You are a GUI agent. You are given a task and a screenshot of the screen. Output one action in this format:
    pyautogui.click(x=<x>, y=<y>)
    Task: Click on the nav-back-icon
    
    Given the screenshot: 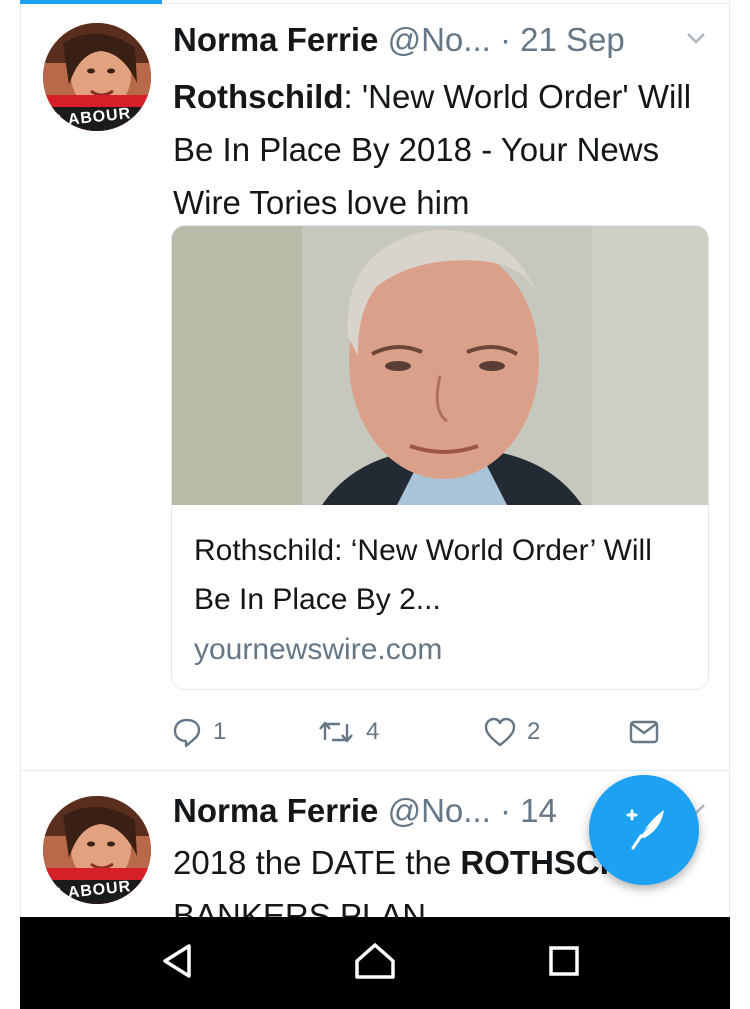 What is the action you would take?
    pyautogui.click(x=177, y=963)
    